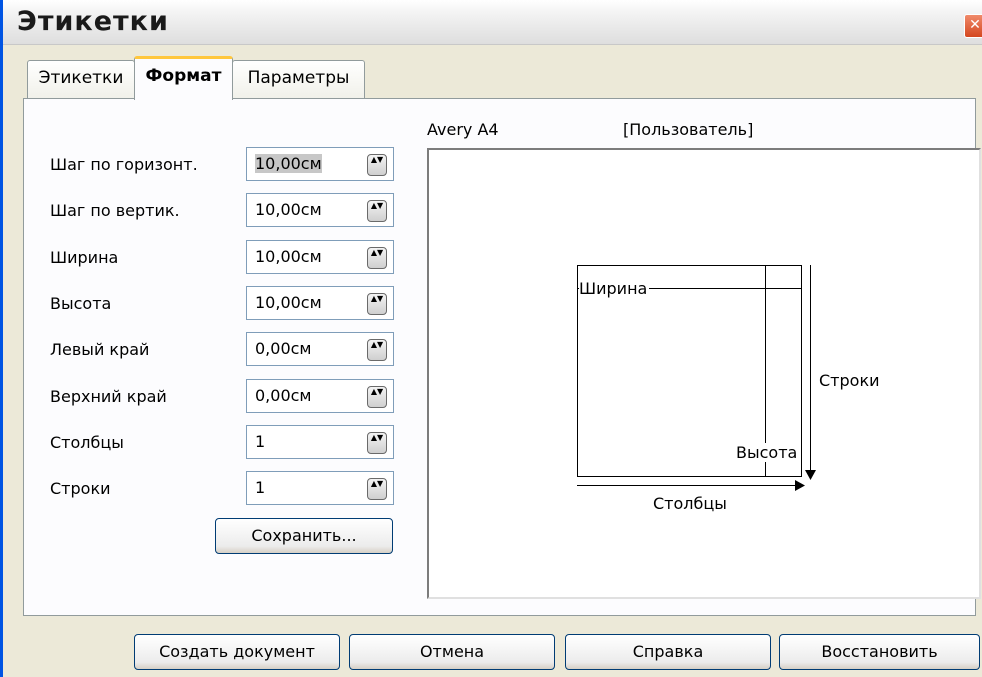  What do you see at coordinates (452, 652) in the screenshot?
I see `cancel-button: Отмена` at bounding box center [452, 652].